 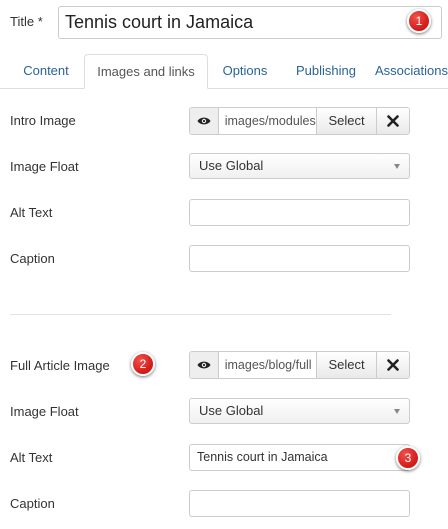 What do you see at coordinates (299, 457) in the screenshot?
I see `full-alt-text-input: Tennis court in Jamaica` at bounding box center [299, 457].